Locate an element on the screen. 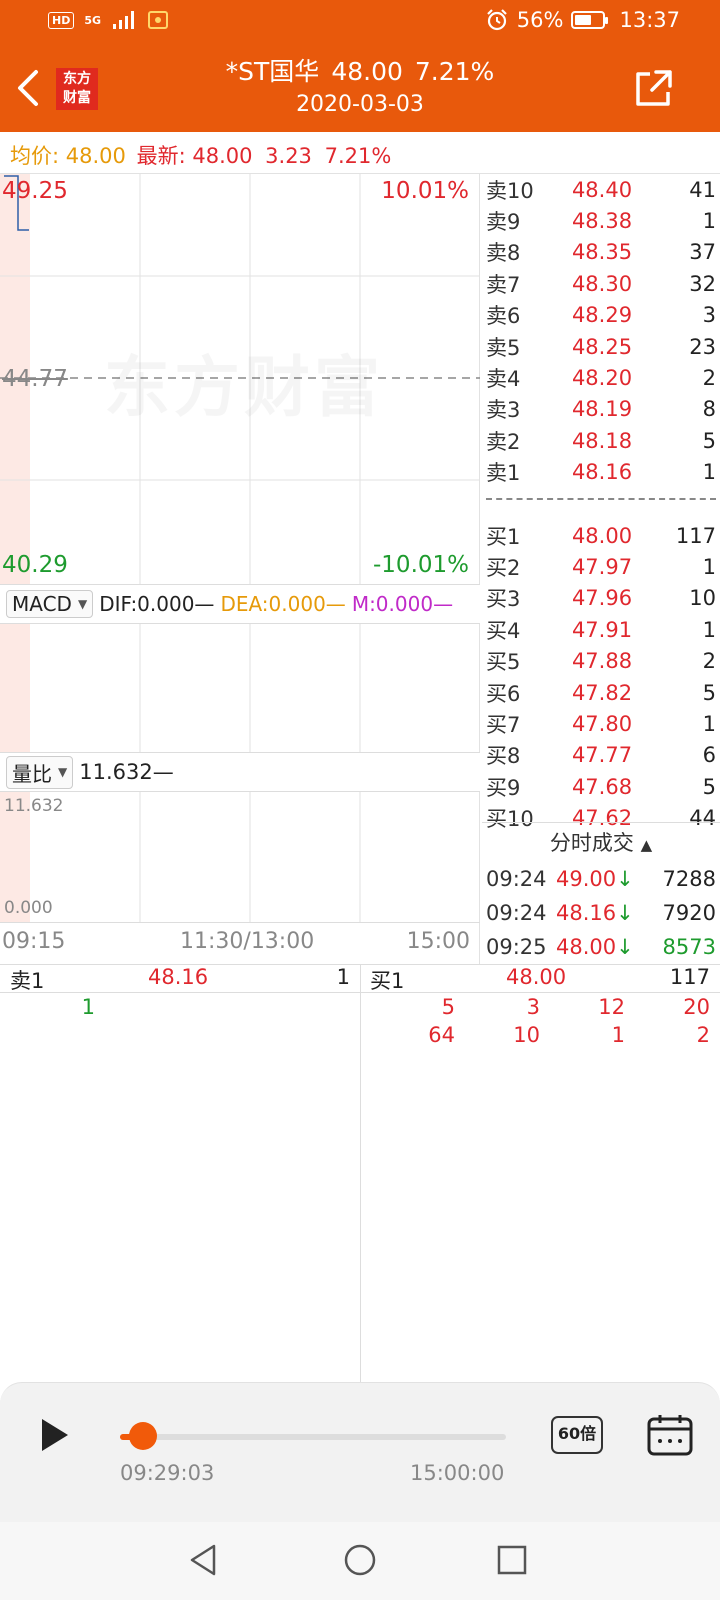 The height and width of the screenshot is (1600, 720). nav-home-icon is located at coordinates (360, 1560).